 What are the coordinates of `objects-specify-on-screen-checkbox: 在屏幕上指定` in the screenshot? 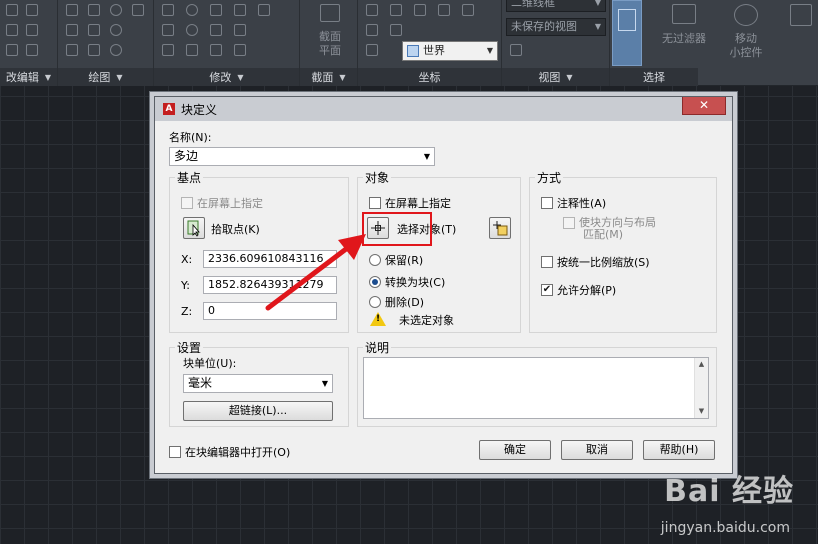 It's located at (410, 203).